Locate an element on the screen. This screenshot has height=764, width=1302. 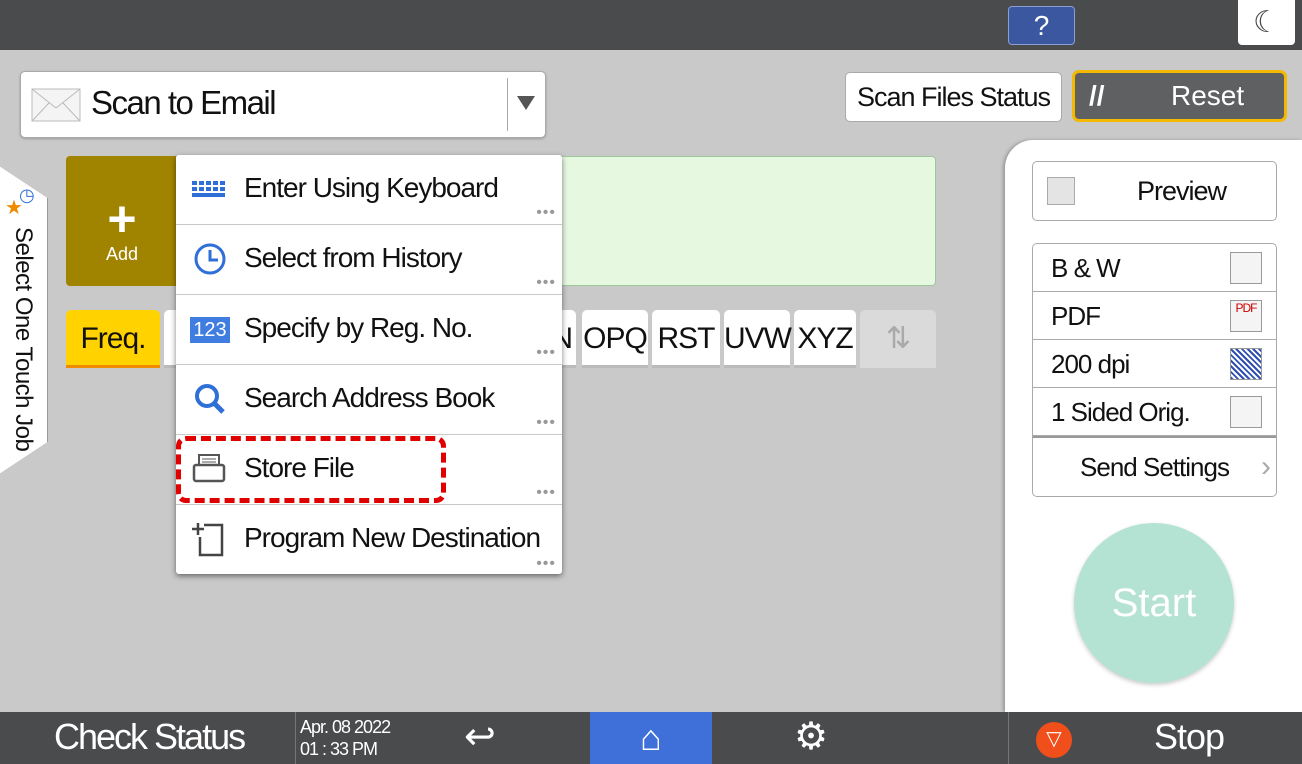
setting-sides: 1 Sided Orig. is located at coordinates (1154, 412).